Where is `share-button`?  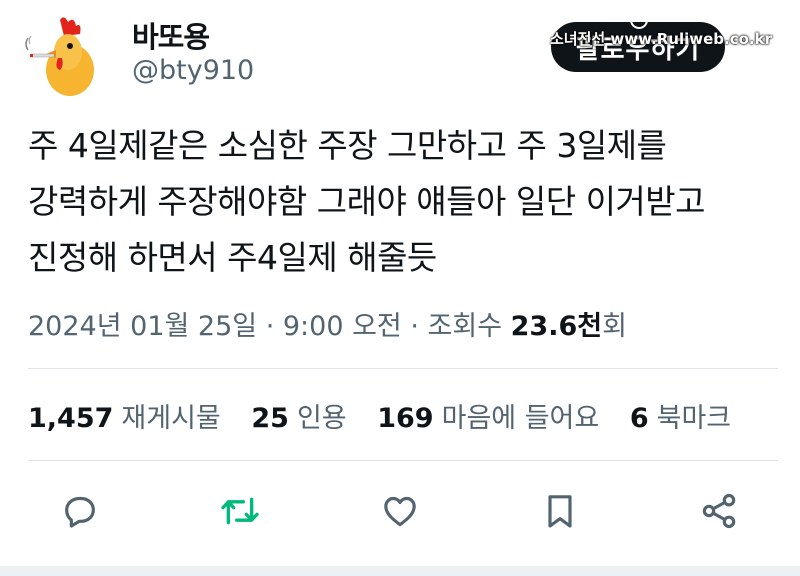
share-button is located at coordinates (719, 511).